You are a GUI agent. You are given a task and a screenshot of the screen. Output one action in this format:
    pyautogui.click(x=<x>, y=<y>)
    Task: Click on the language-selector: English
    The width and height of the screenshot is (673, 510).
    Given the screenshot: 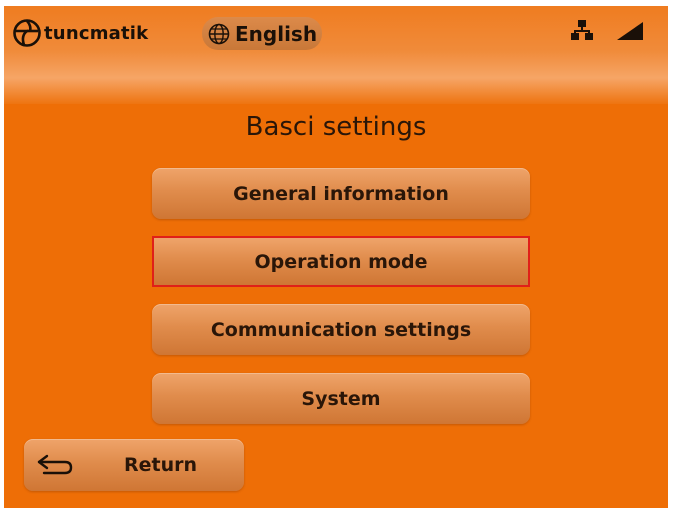 What is the action you would take?
    pyautogui.click(x=262, y=33)
    